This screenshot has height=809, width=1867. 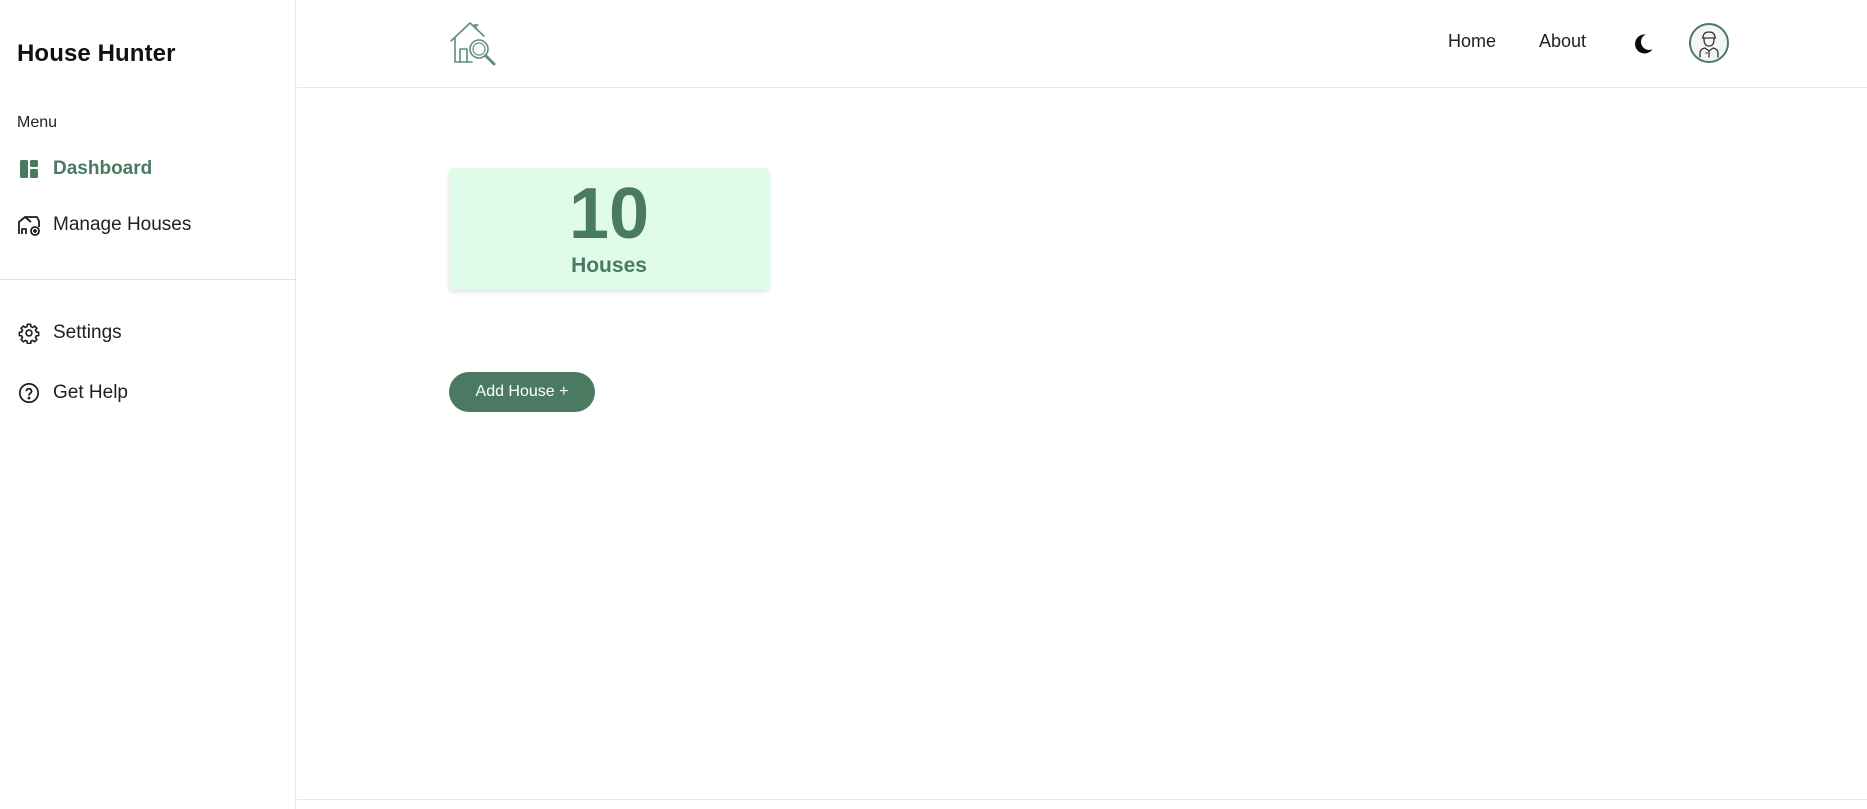 What do you see at coordinates (29, 169) in the screenshot?
I see `dashboard-icon` at bounding box center [29, 169].